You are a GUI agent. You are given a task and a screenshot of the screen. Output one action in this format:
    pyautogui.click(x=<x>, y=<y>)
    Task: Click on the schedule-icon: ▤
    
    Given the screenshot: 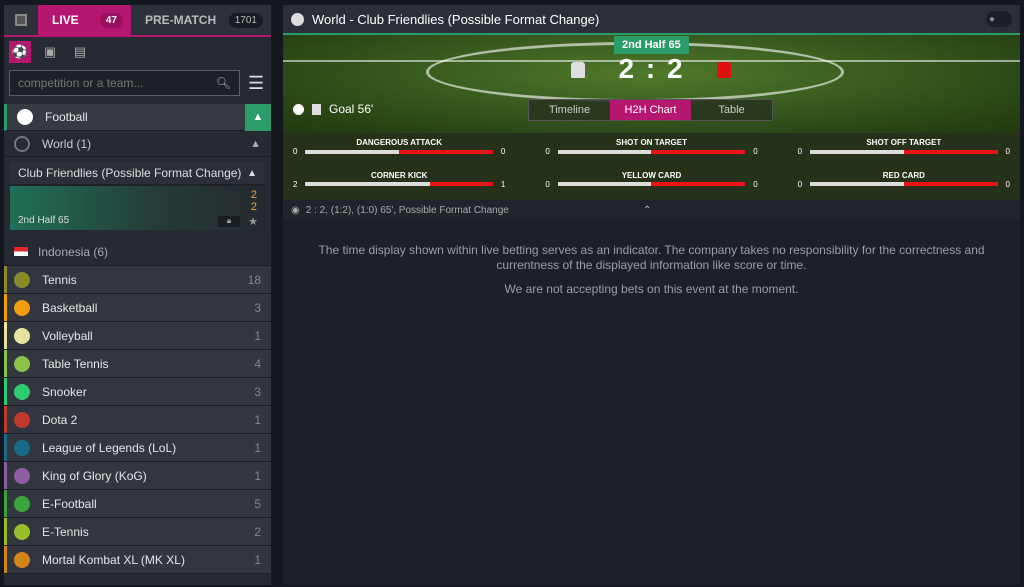 What is the action you would take?
    pyautogui.click(x=80, y=52)
    